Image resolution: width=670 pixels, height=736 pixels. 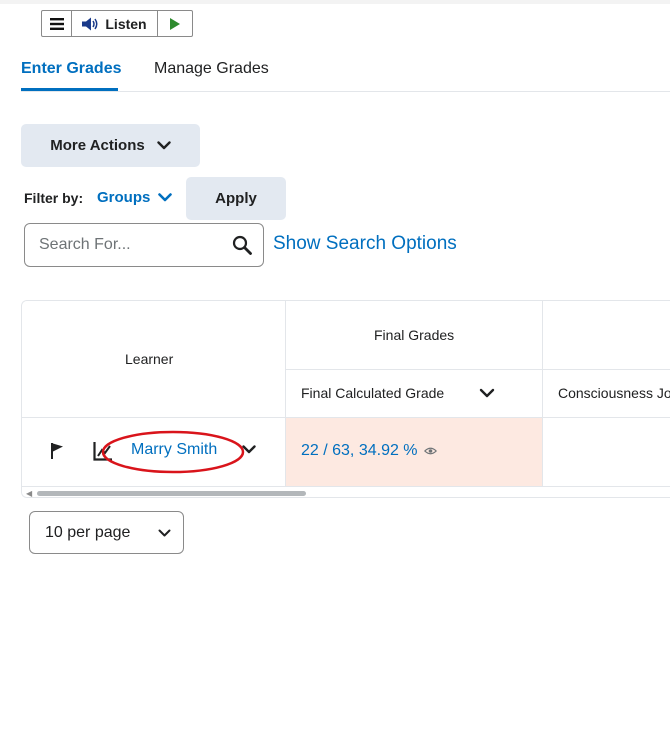 I want to click on listen-toolbar: Listen, so click(x=117, y=23).